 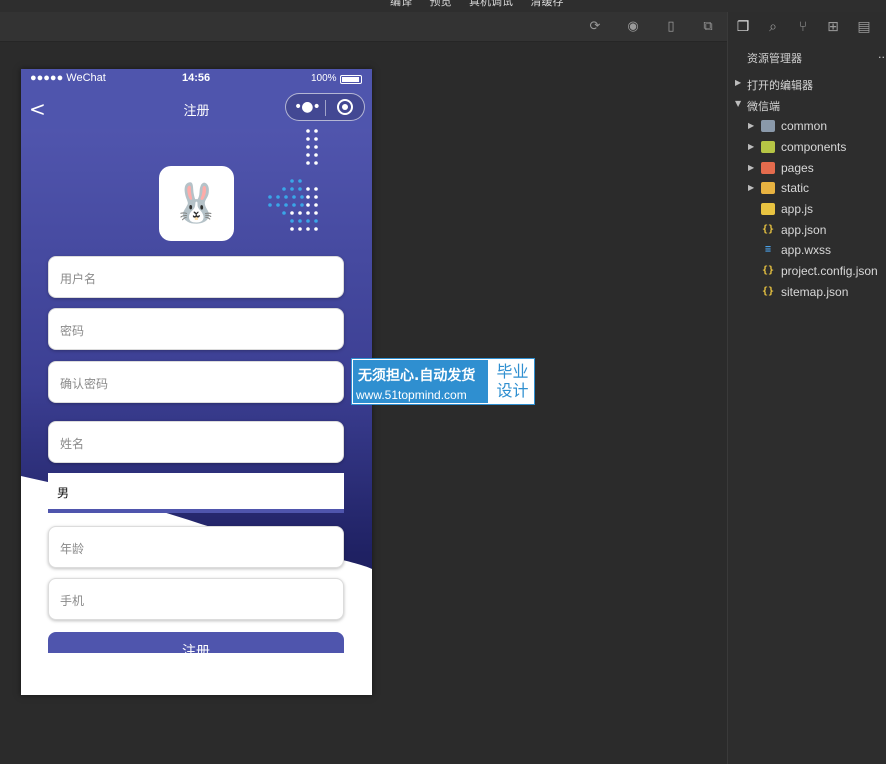 I want to click on project-label: 微信端, so click(x=763, y=106).